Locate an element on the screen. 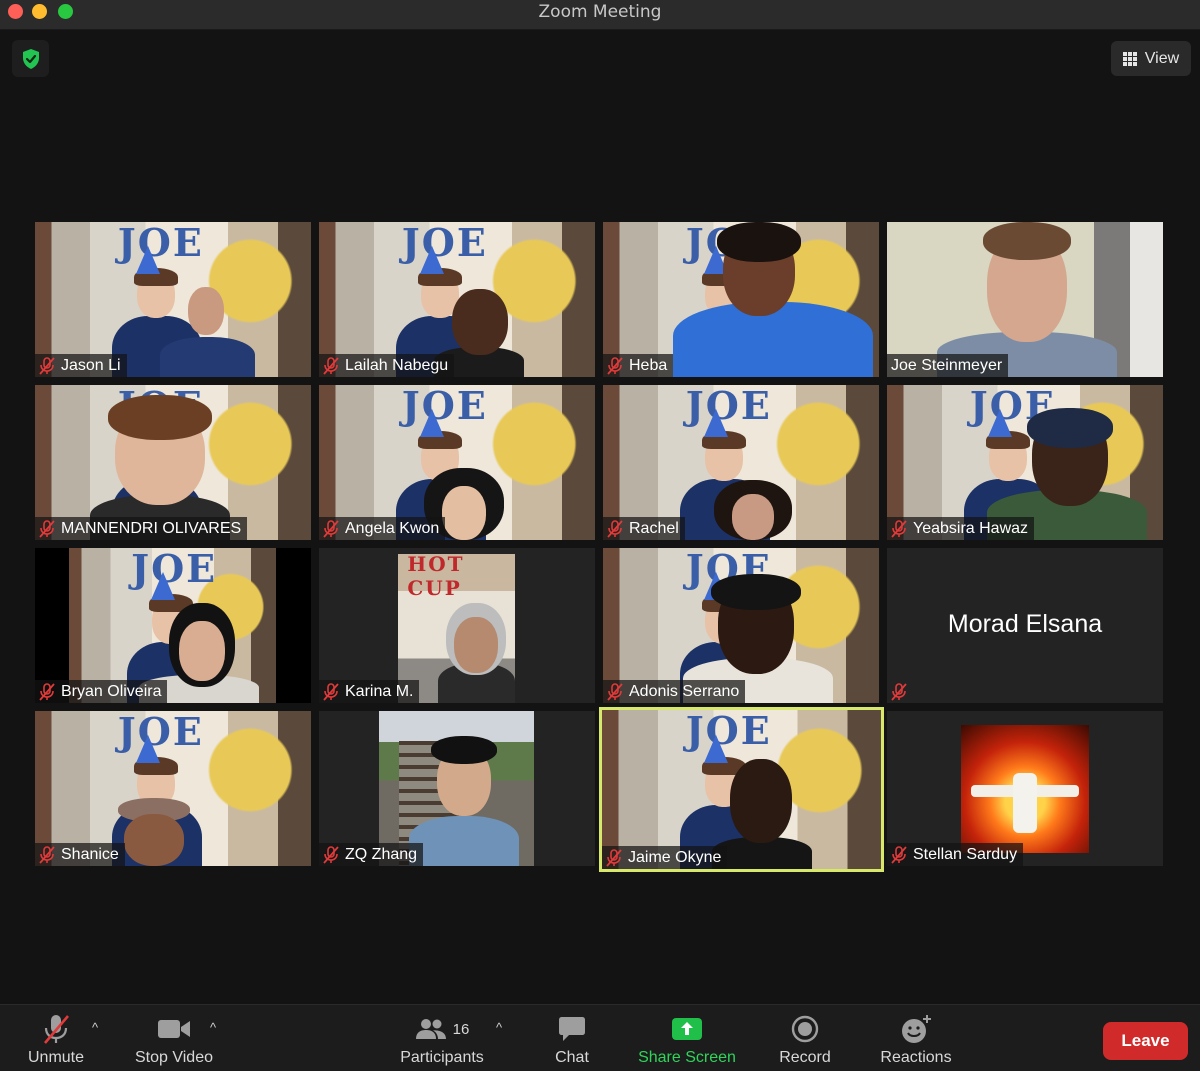  share-screen-button: Share Screen is located at coordinates (687, 1040).